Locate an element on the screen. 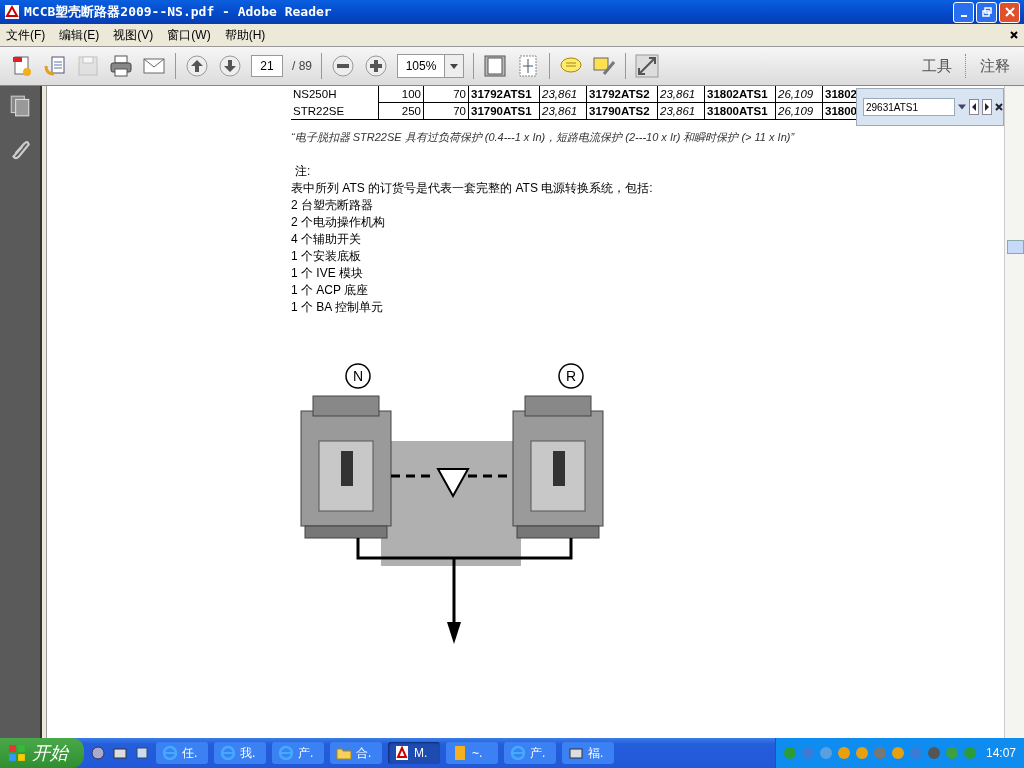 Image resolution: width=1024 pixels, height=768 pixels. window-title: MCCB塑壳断路器2009--NS.pdf - Adobe Reader is located at coordinates (178, 12).